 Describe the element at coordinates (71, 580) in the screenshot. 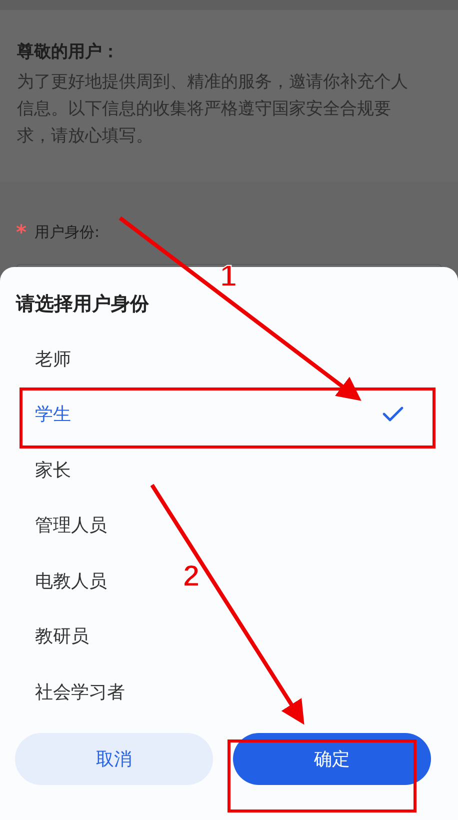

I see `option-item: 电教人员` at that location.